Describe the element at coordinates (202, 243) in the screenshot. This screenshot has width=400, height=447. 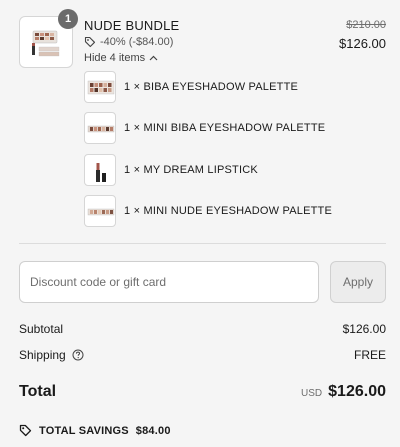
I see `divider` at that location.